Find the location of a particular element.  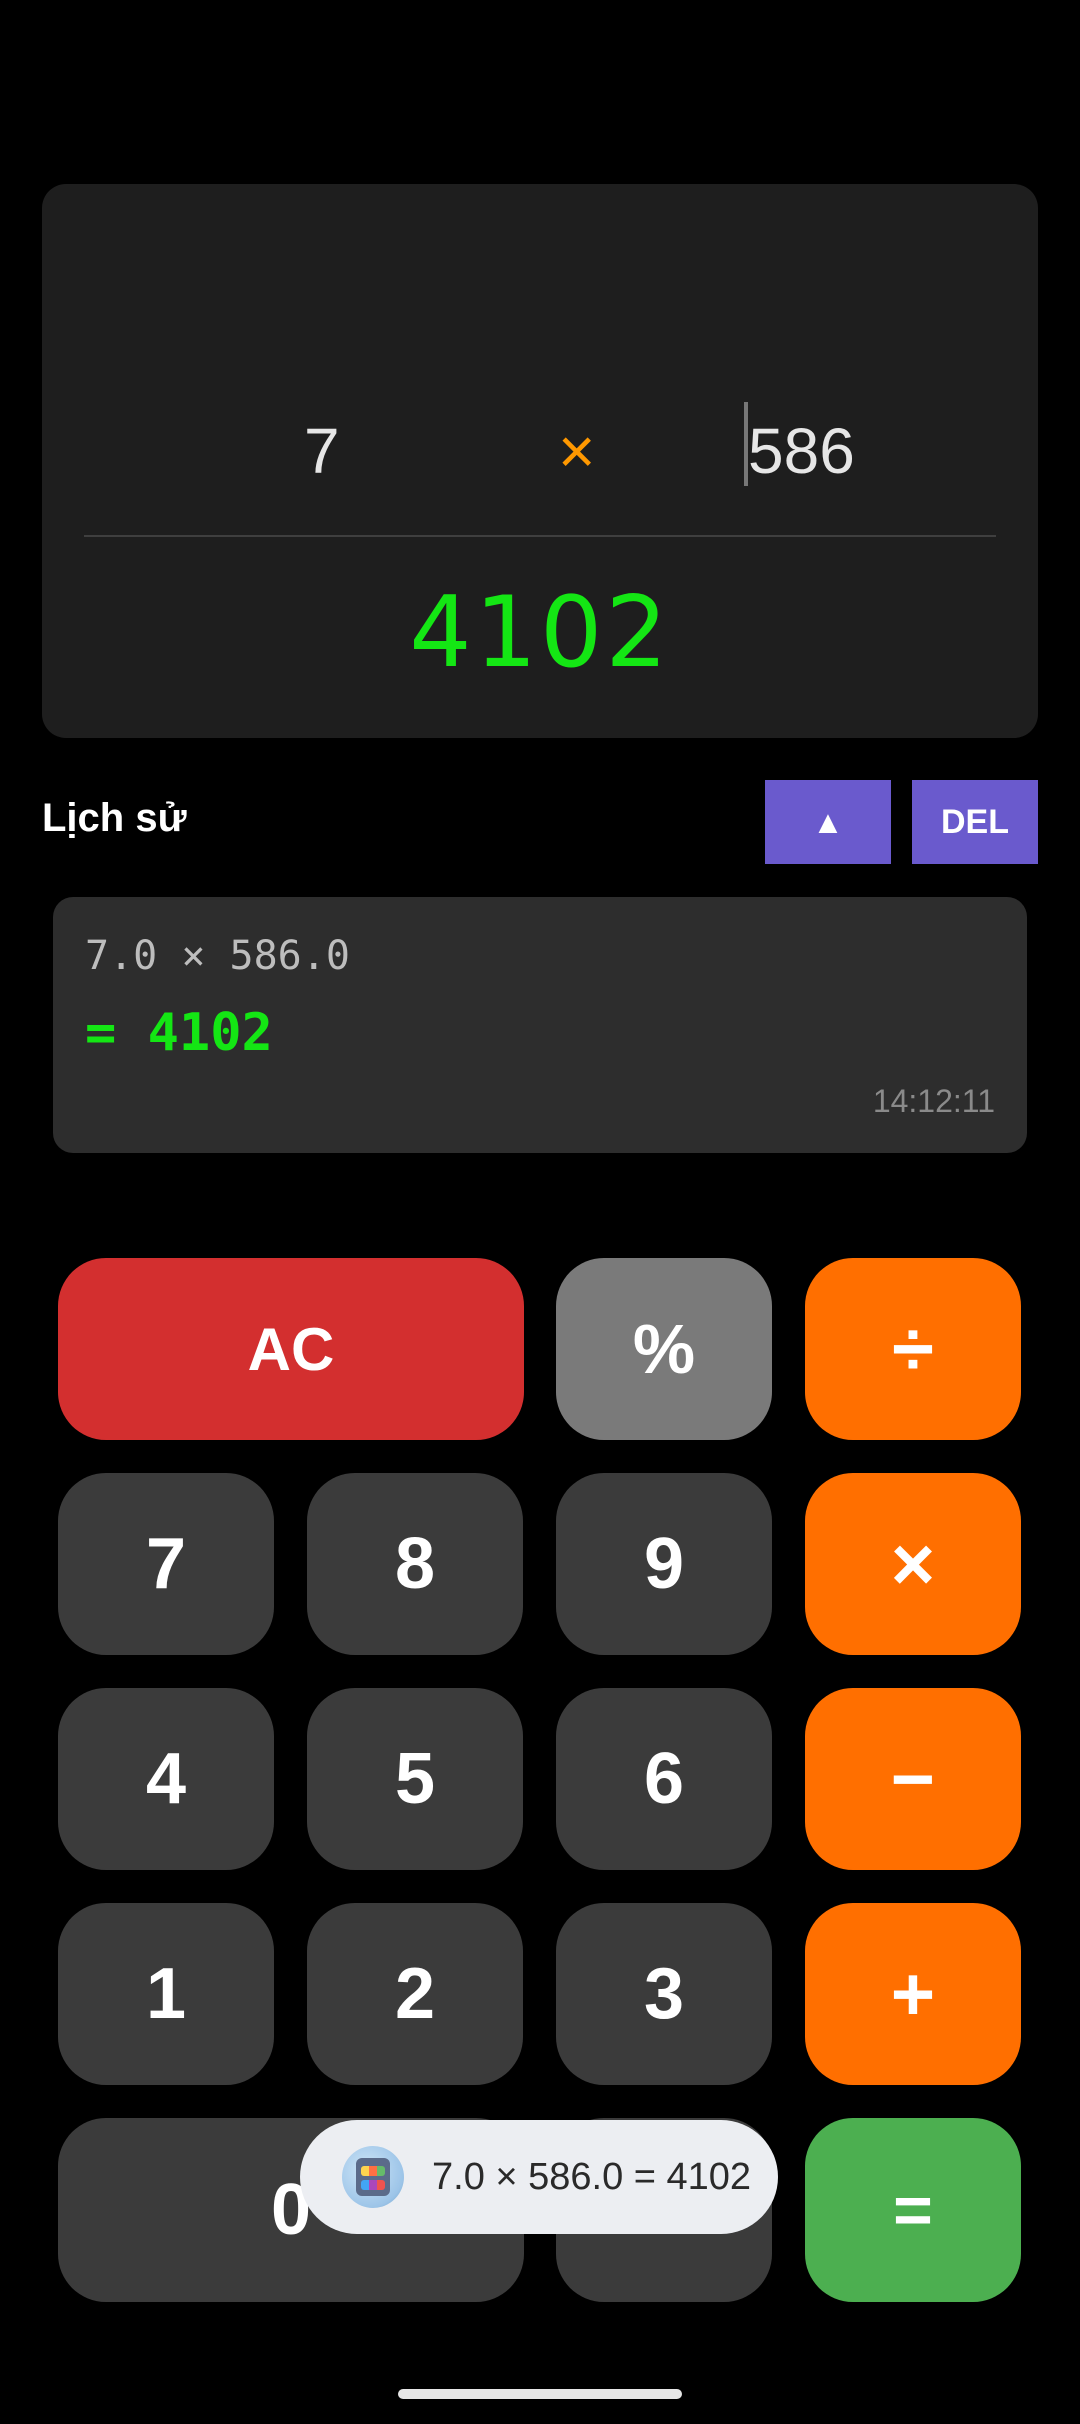

percent-button: % is located at coordinates (664, 1349).